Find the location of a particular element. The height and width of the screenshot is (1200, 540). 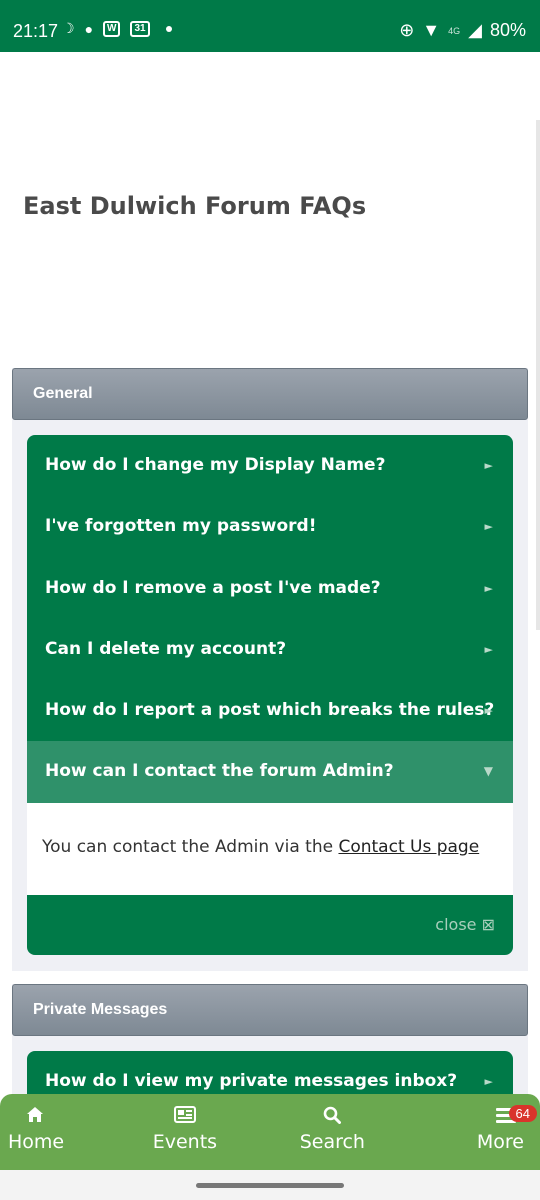

faq-question: Can I delete my account? is located at coordinates (166, 648).